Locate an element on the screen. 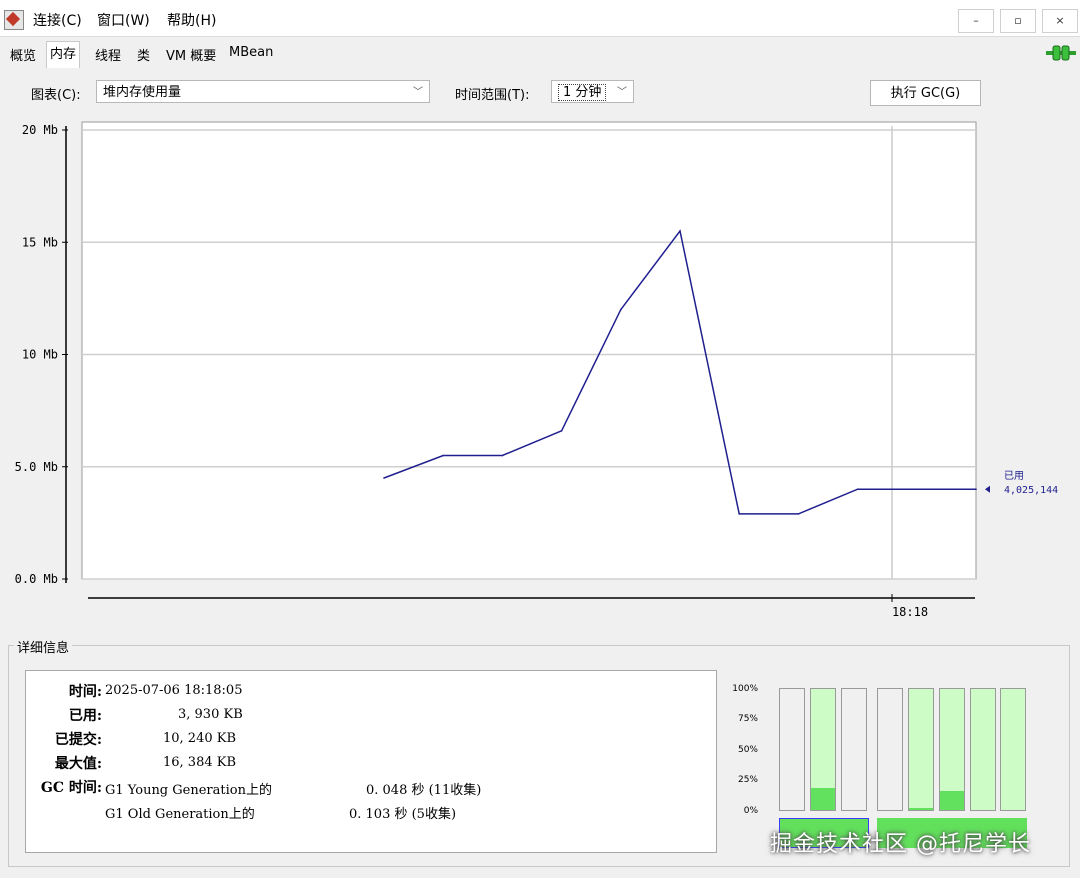 The width and height of the screenshot is (1080, 878). close-button: × is located at coordinates (1060, 21).